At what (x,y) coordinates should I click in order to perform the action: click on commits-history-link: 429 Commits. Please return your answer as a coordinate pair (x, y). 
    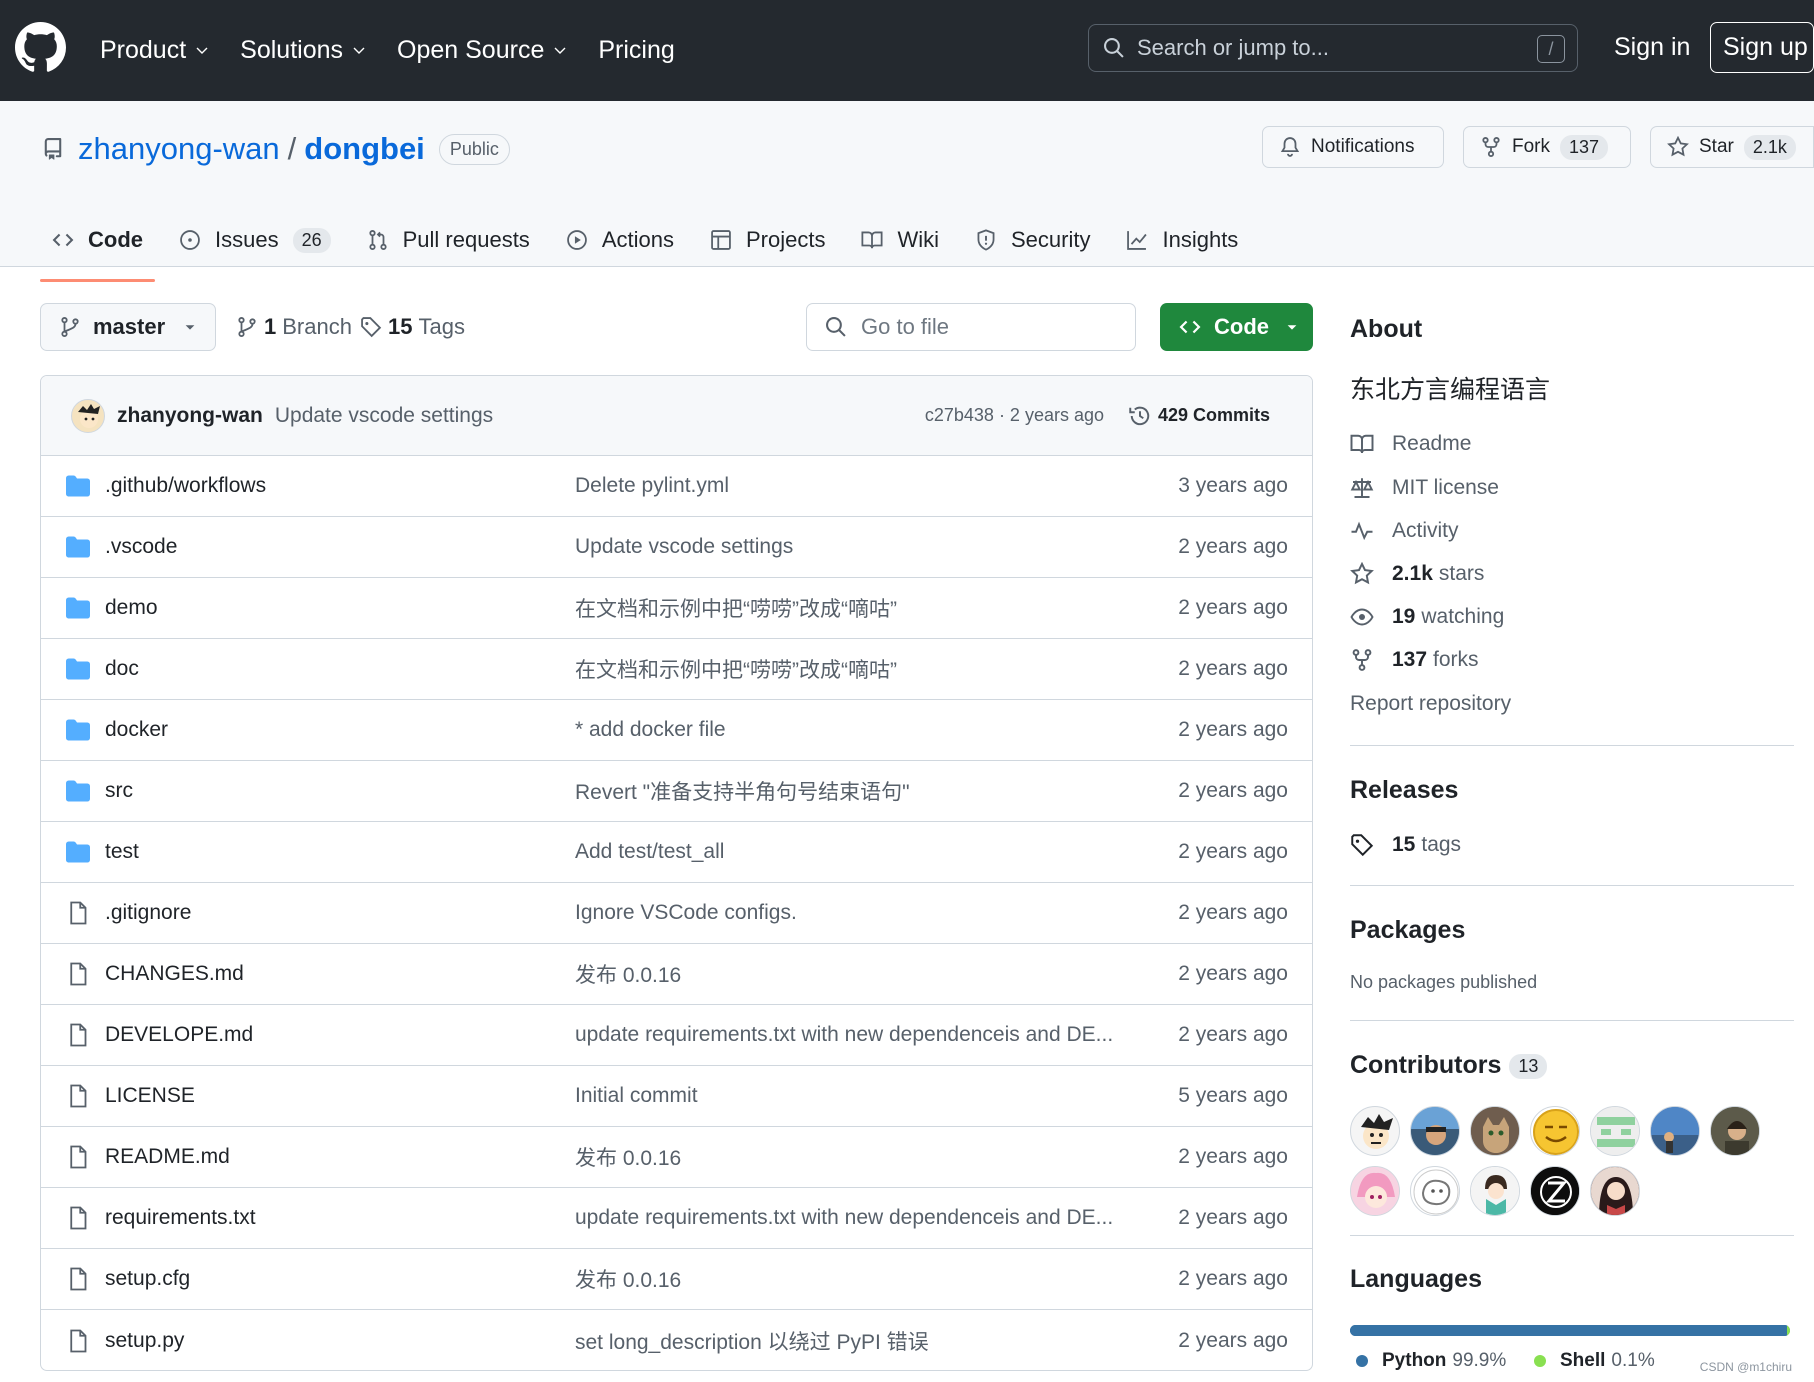
    Looking at the image, I should click on (1199, 416).